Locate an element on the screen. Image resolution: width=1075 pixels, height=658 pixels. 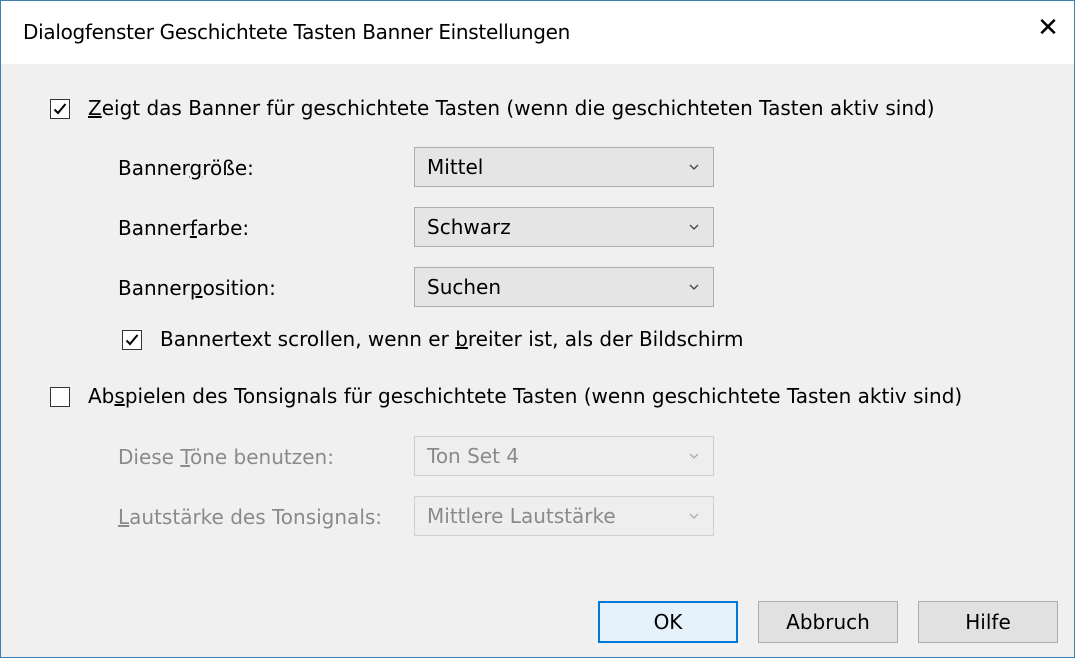
volume-select: Mittlere Lautstärke is located at coordinates (564, 516).